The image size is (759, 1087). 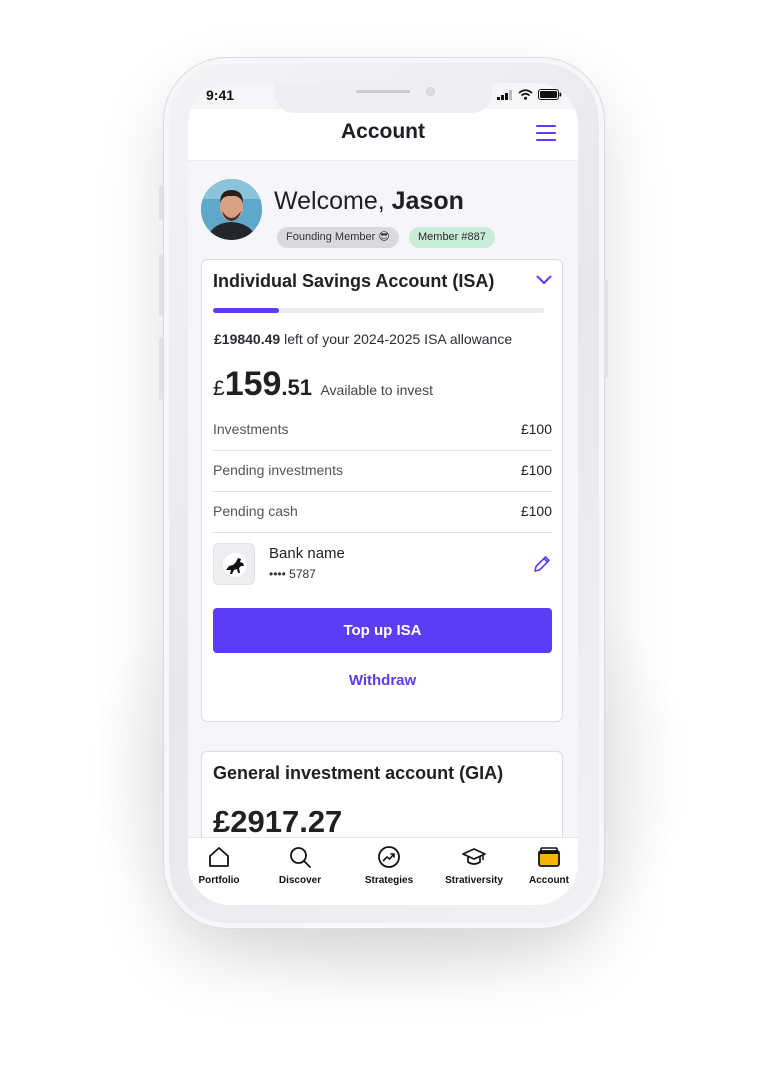 I want to click on tab-label: Portfolio, so click(x=219, y=880).